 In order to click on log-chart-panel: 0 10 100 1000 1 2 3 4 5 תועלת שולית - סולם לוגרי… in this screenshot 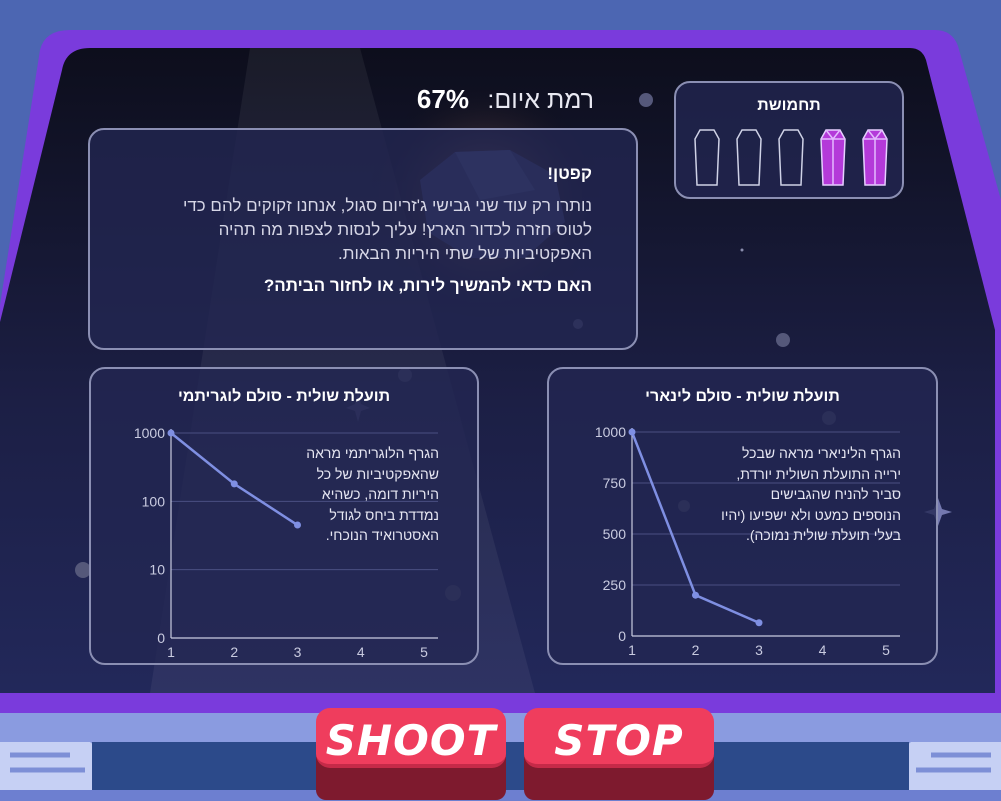, I will do `click(284, 516)`.